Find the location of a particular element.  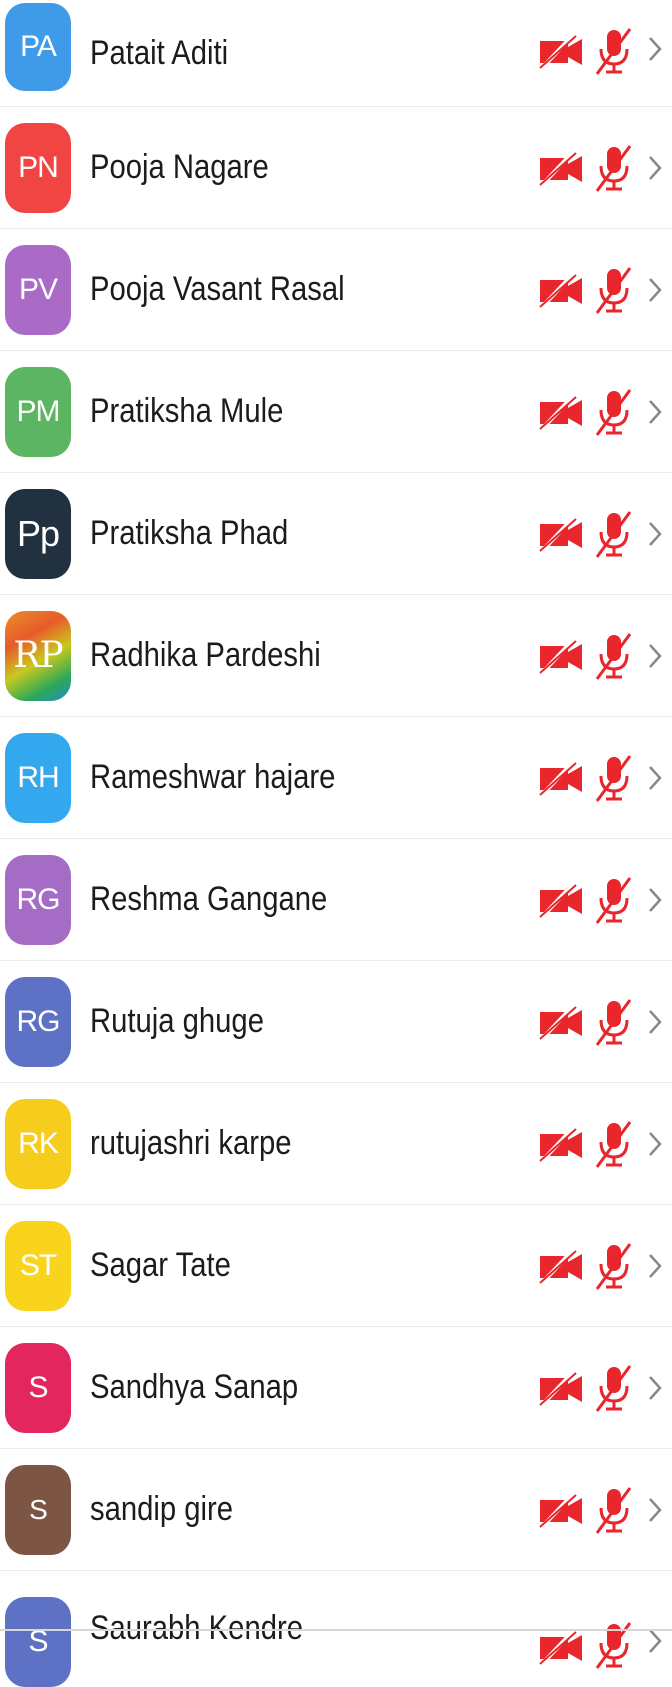

avatar: Pp is located at coordinates (38, 533).